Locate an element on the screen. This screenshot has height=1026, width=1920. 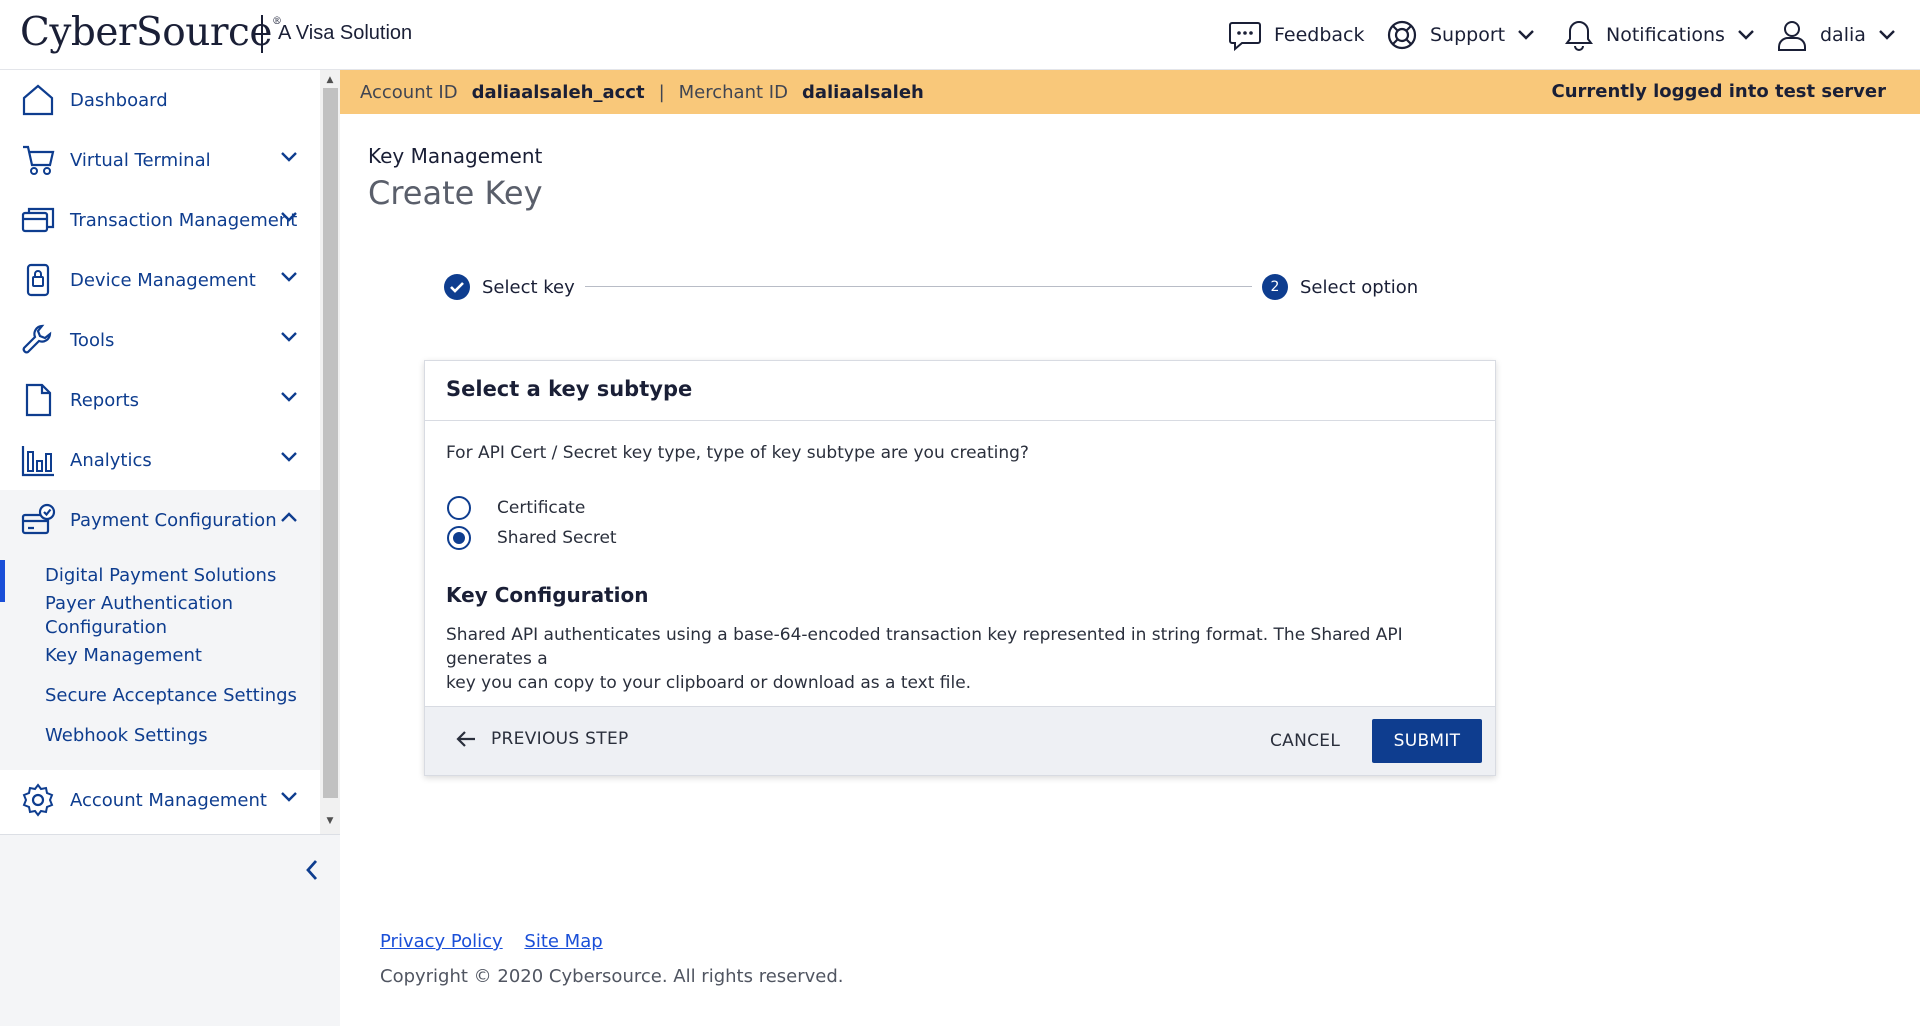
logo-divider is located at coordinates (262, 34).